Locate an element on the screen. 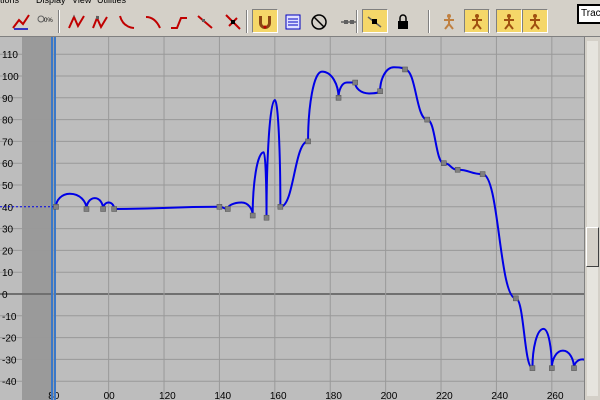  curve-flat-icon is located at coordinates (205, 22).